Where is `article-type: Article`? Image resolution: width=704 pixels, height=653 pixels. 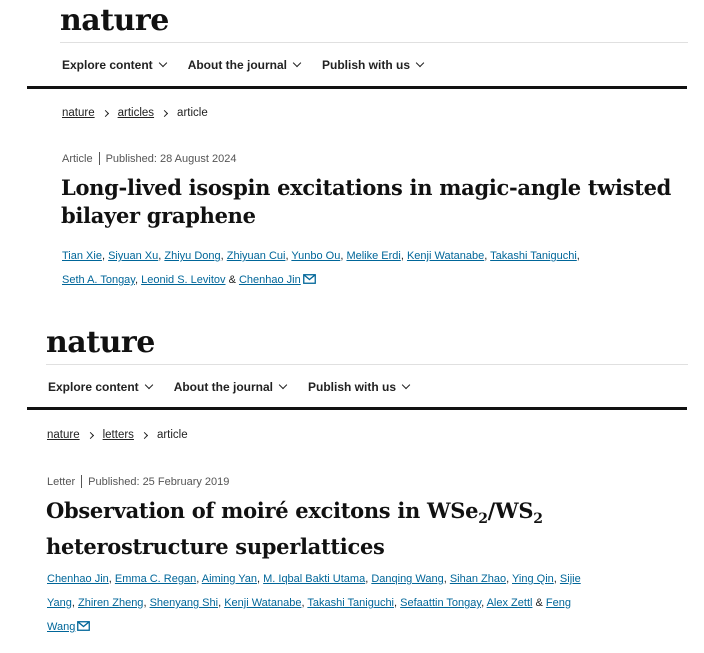
article-type: Article is located at coordinates (77, 158).